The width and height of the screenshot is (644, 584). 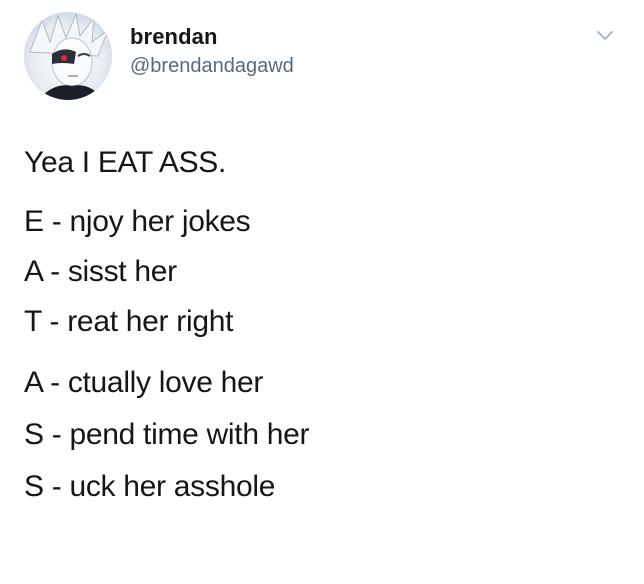 I want to click on tweet-line: S - uck her asshole, so click(x=150, y=486).